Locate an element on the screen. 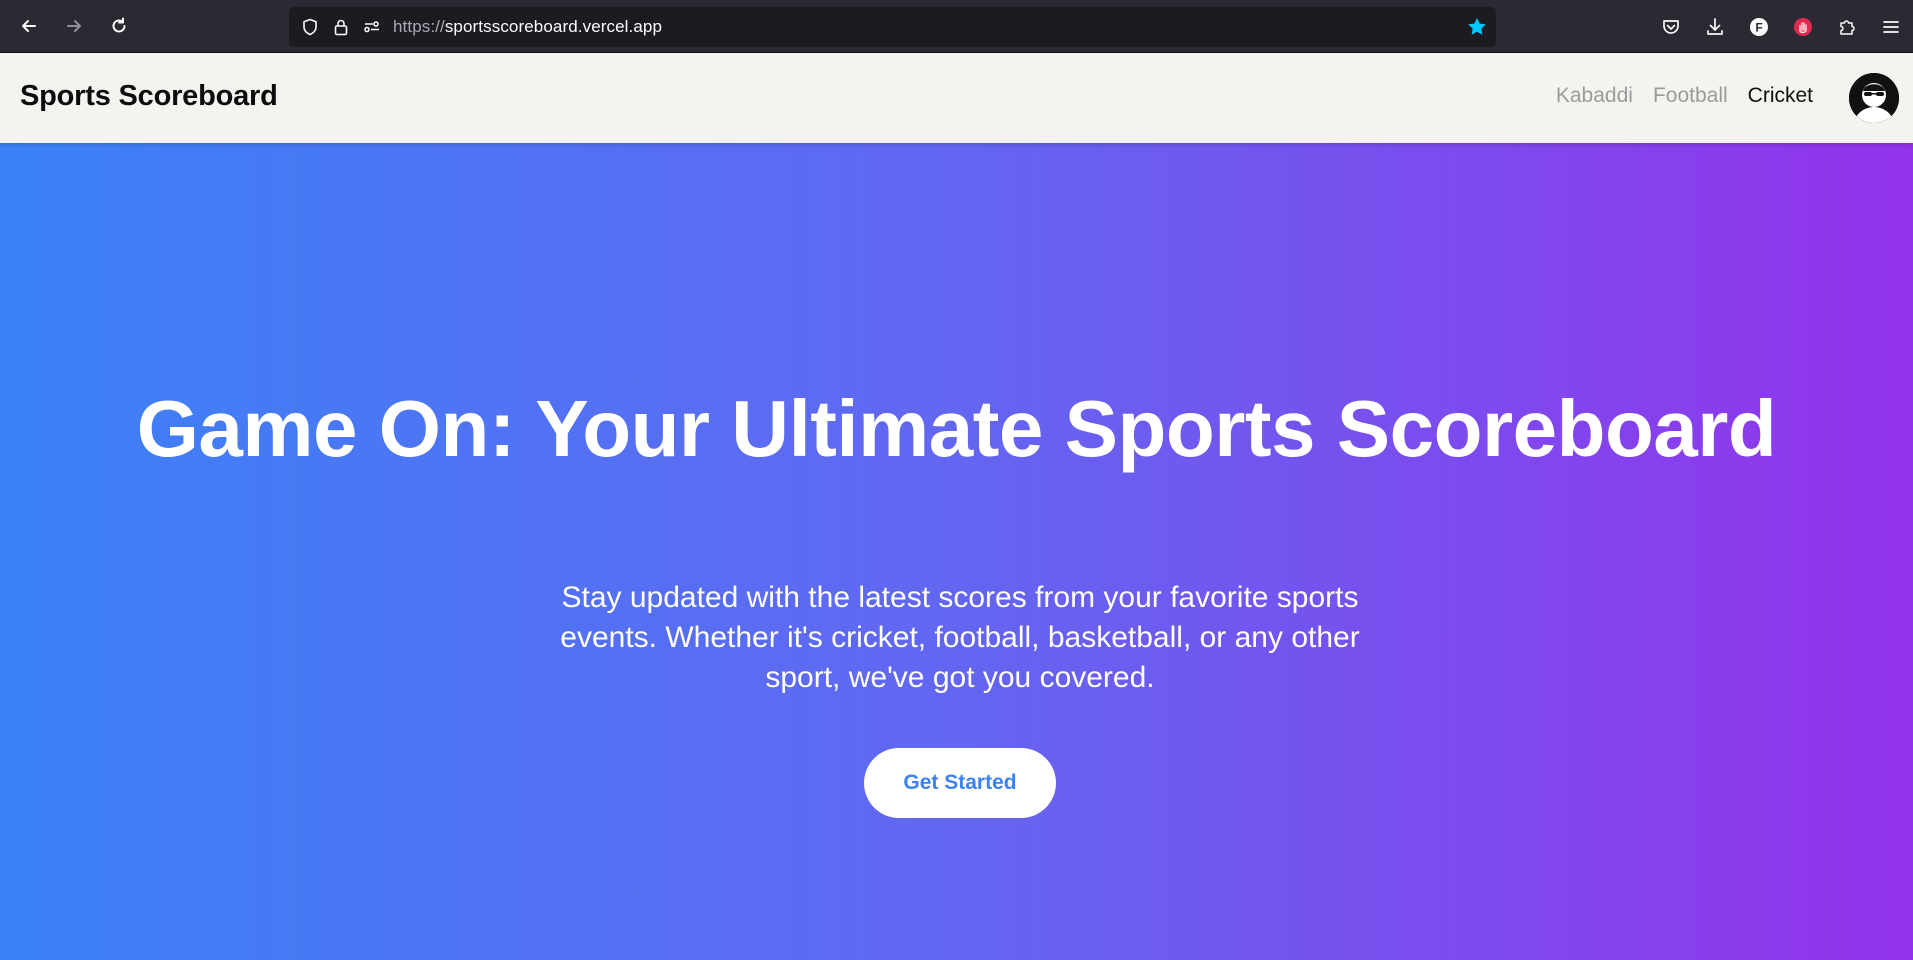 Image resolution: width=1913 pixels, height=960 pixels. browser-toolbar: https://sportsscoreboard.vercel.app F is located at coordinates (956, 26).